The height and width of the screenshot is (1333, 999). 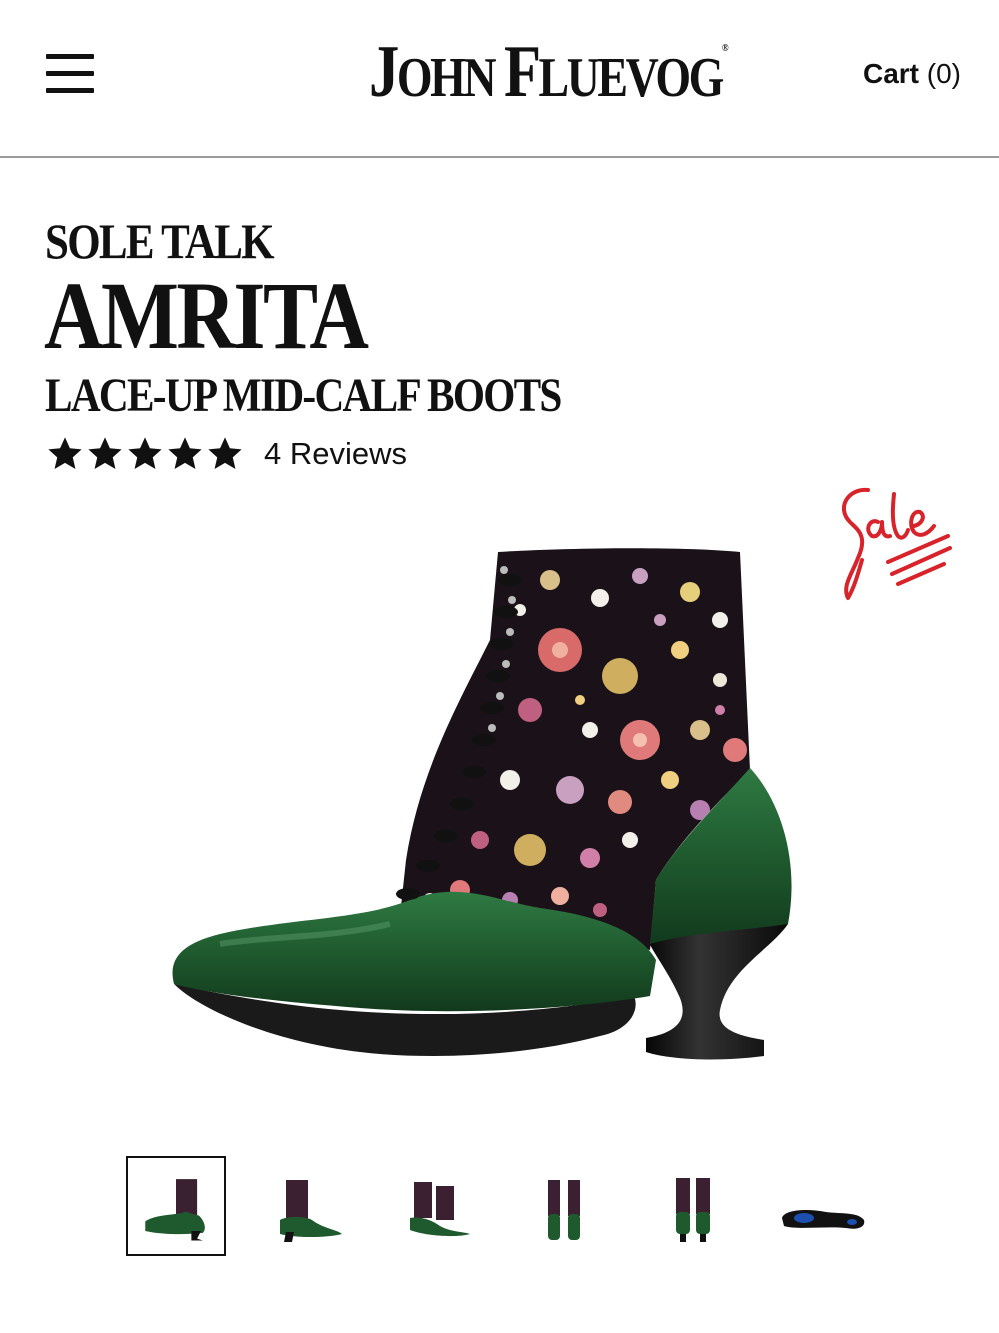 What do you see at coordinates (206, 315) in the screenshot?
I see `product-title: AMRITA` at bounding box center [206, 315].